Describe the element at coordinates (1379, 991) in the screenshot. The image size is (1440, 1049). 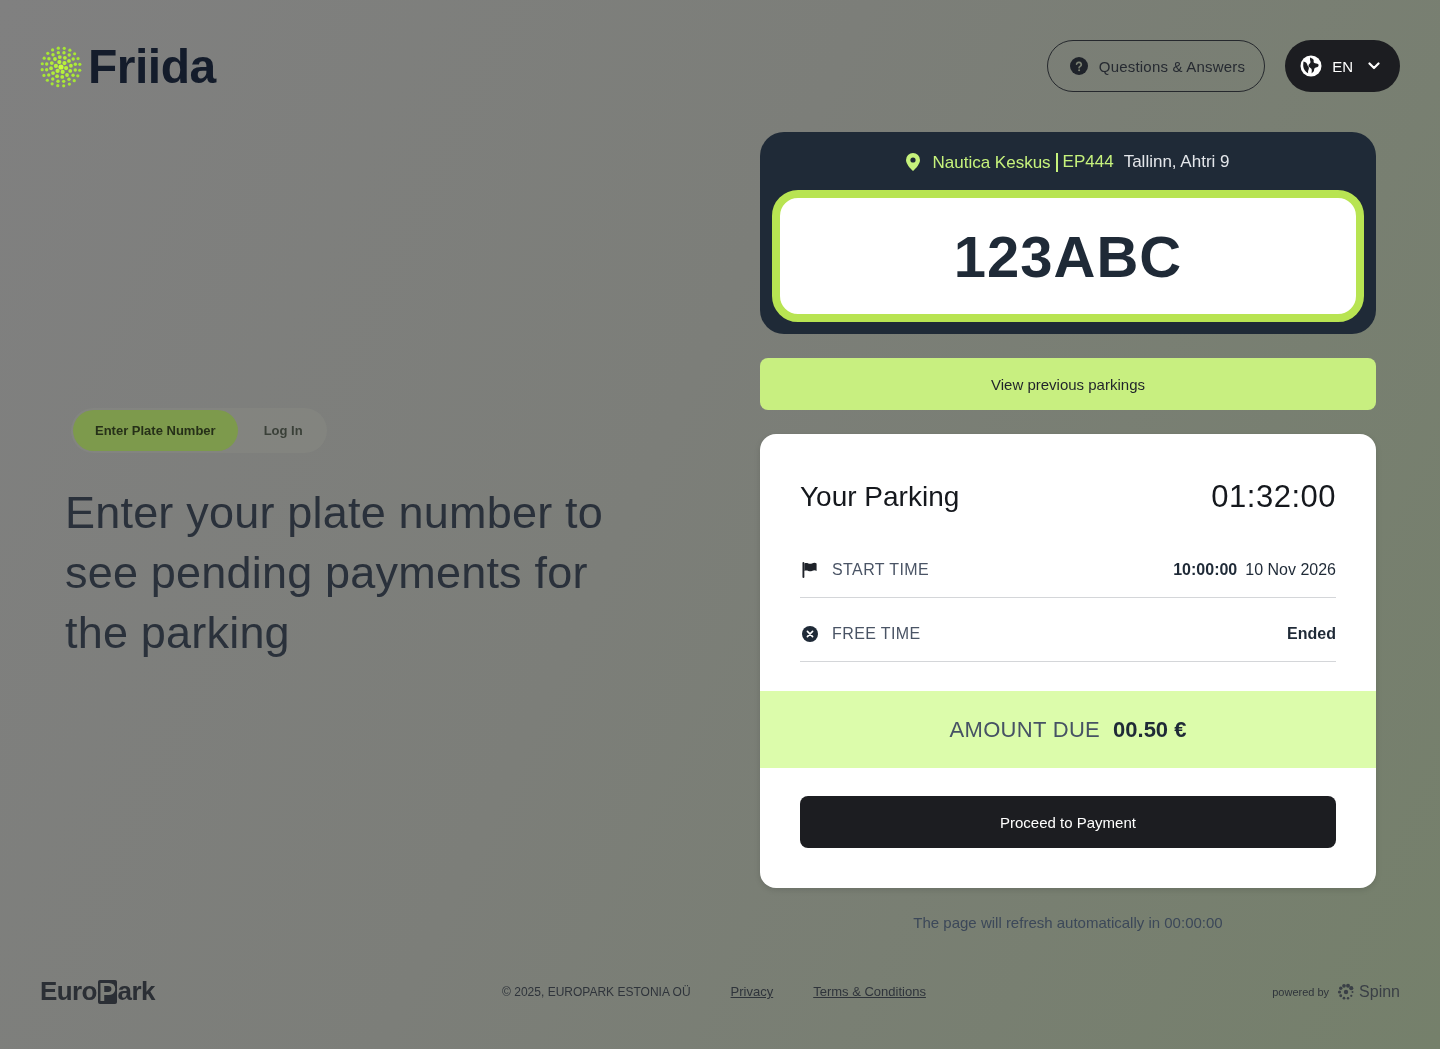
I see `provider-name: Spinn` at that location.